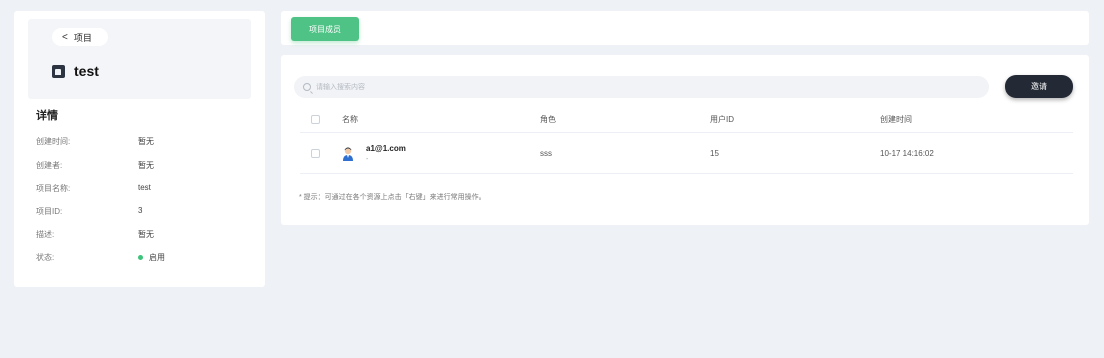 Image resolution: width=1104 pixels, height=358 pixels. What do you see at coordinates (95, 165) in the screenshot?
I see `detail-row-creator: 创建者: 暂无` at bounding box center [95, 165].